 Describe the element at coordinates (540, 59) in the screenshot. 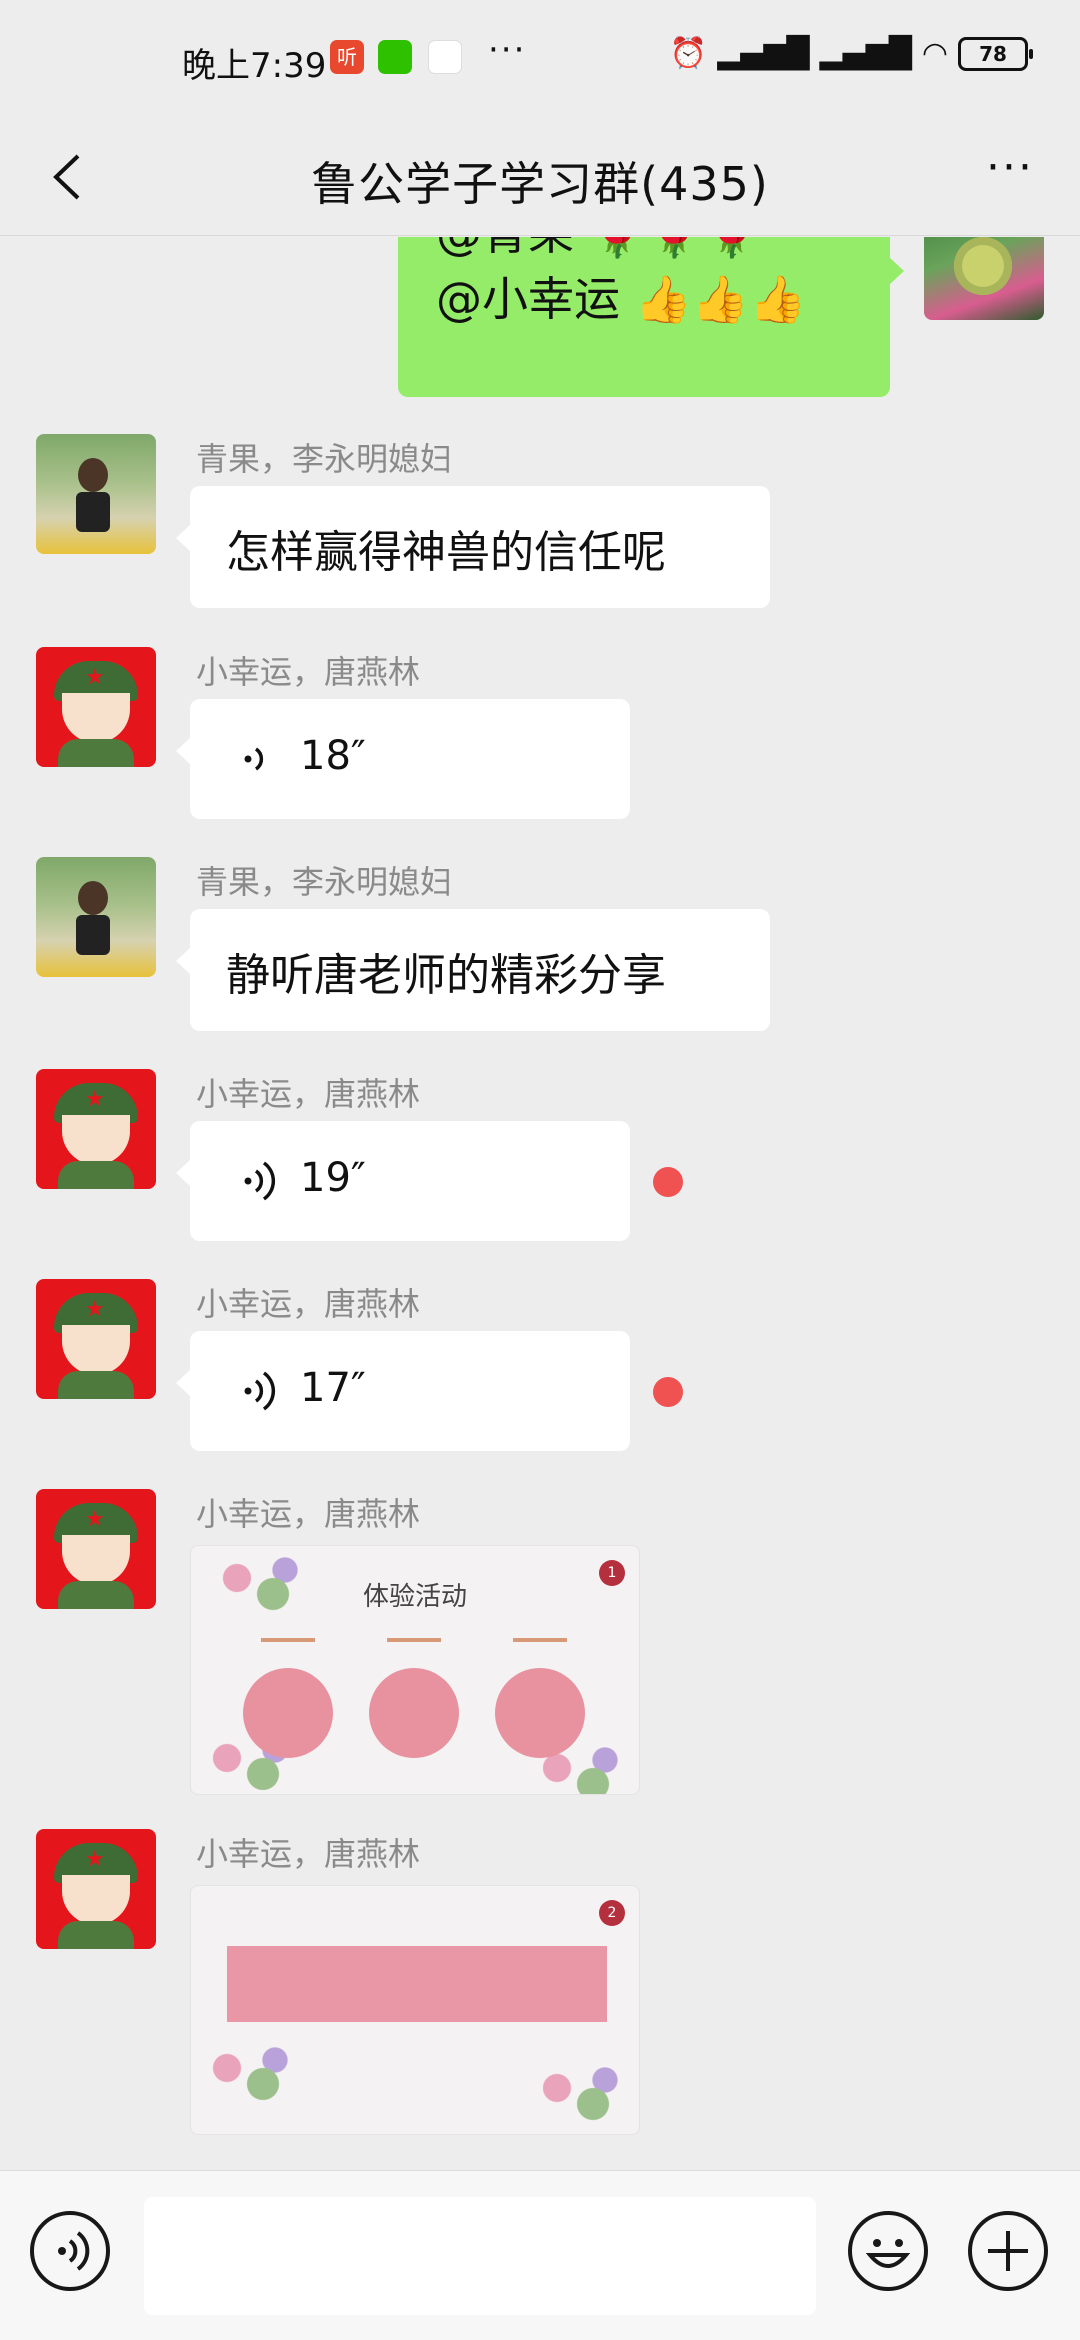

I see `status-bar: 晚上7:39 听 ··· ⏰ ▂▄▆█ ▂▄▆█ ◠ 78` at that location.